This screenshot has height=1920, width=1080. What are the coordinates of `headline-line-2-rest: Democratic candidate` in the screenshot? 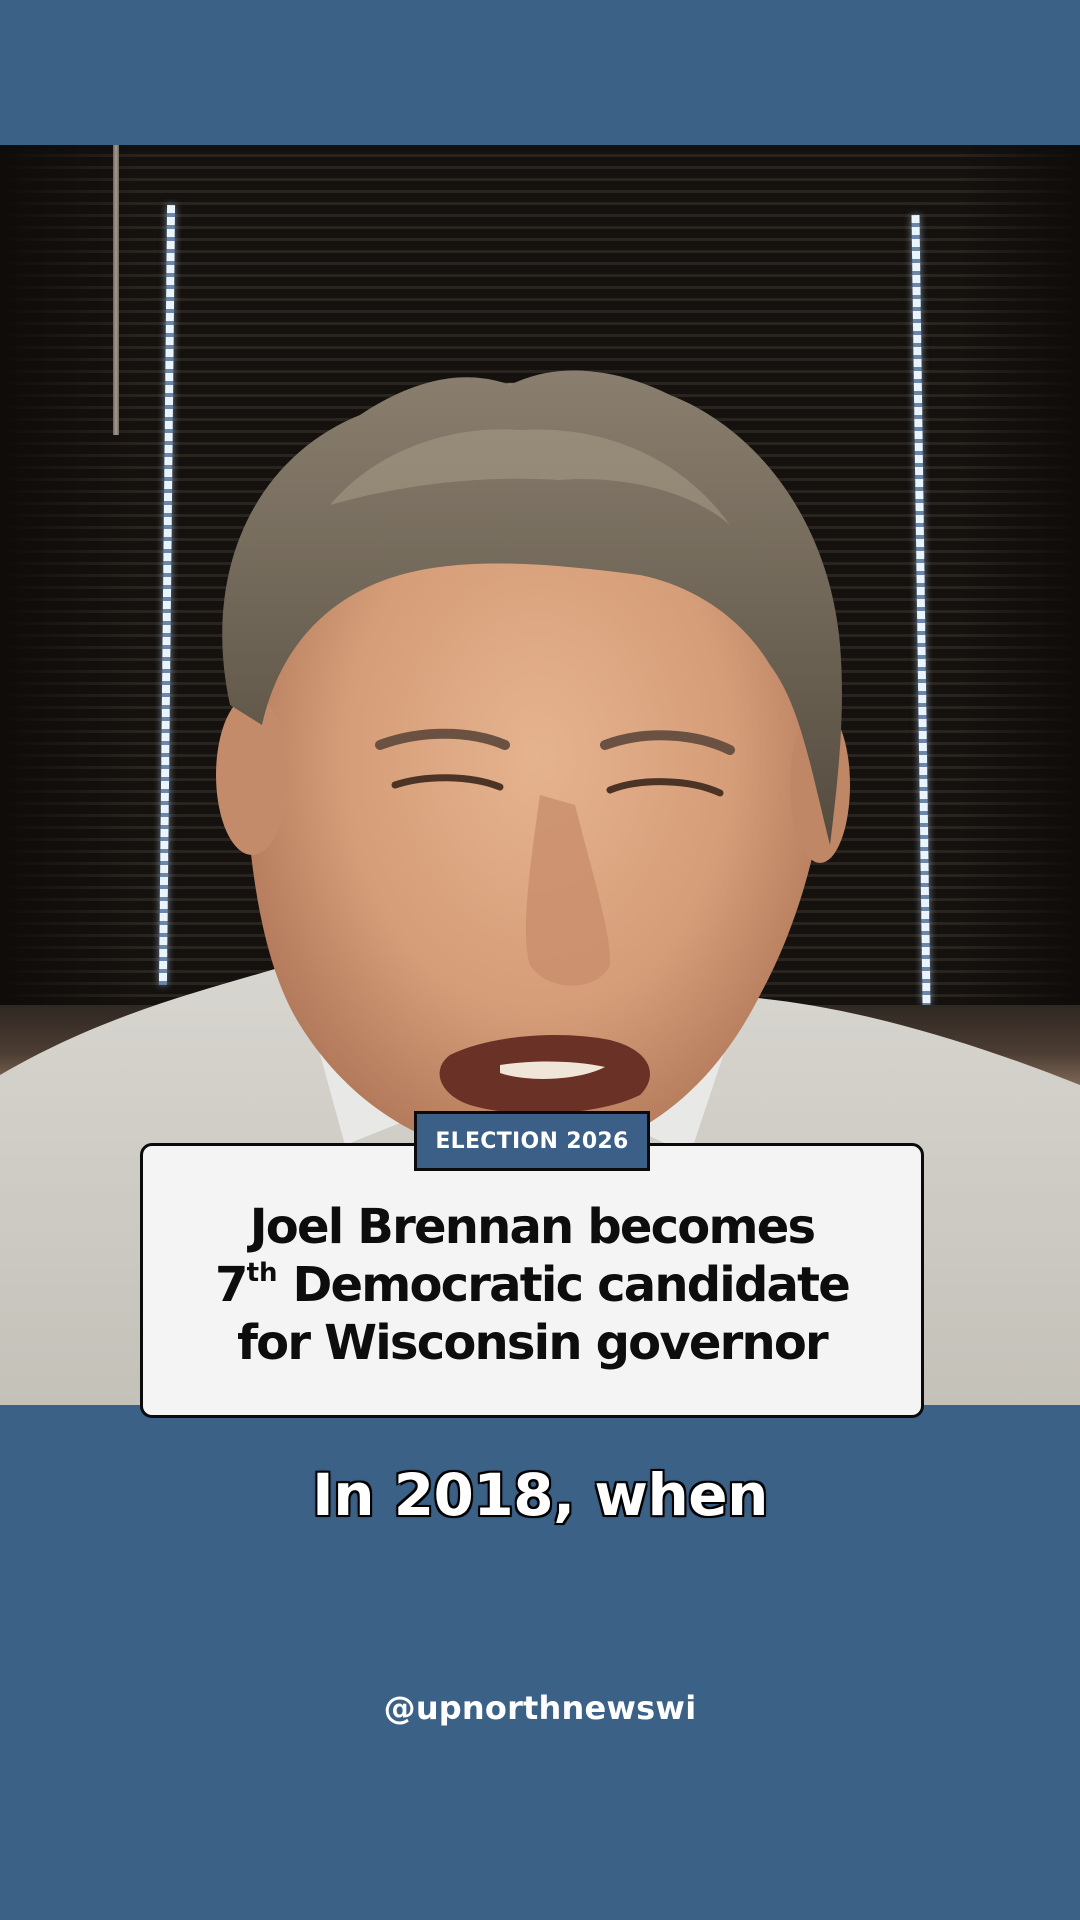 It's located at (563, 1285).